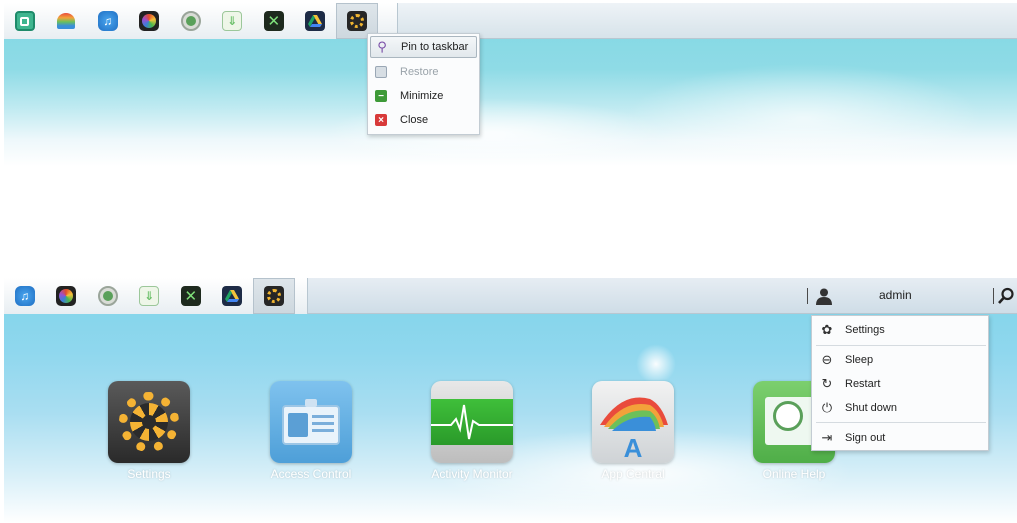  What do you see at coordinates (1006, 296) in the screenshot?
I see `search-icon` at bounding box center [1006, 296].